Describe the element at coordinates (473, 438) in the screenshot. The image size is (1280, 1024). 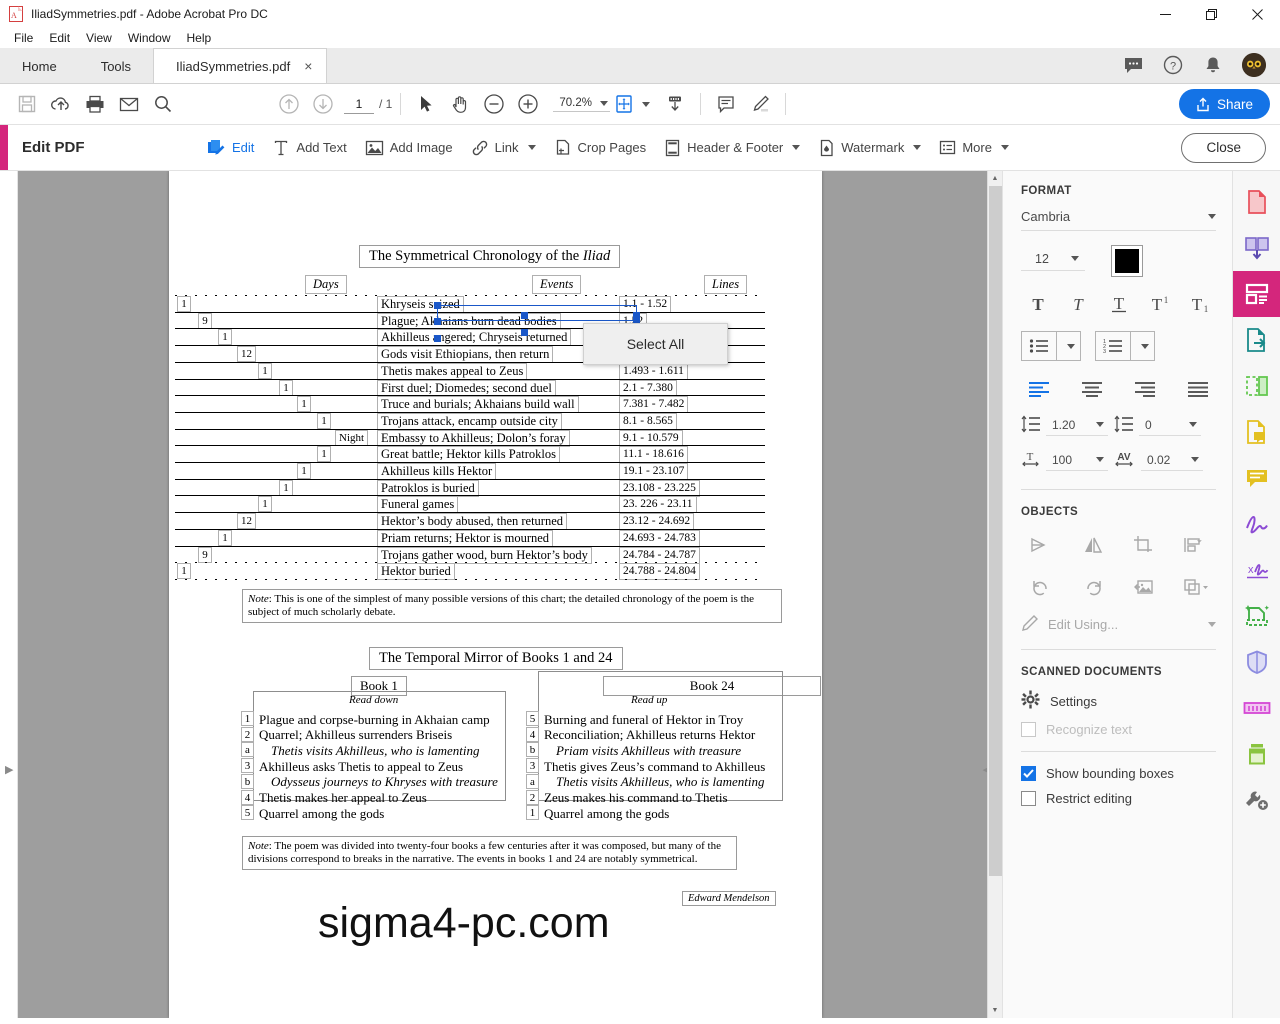
I see `chart1-event-cell: Embassy to Akhilleus; Dolon’s foray` at that location.